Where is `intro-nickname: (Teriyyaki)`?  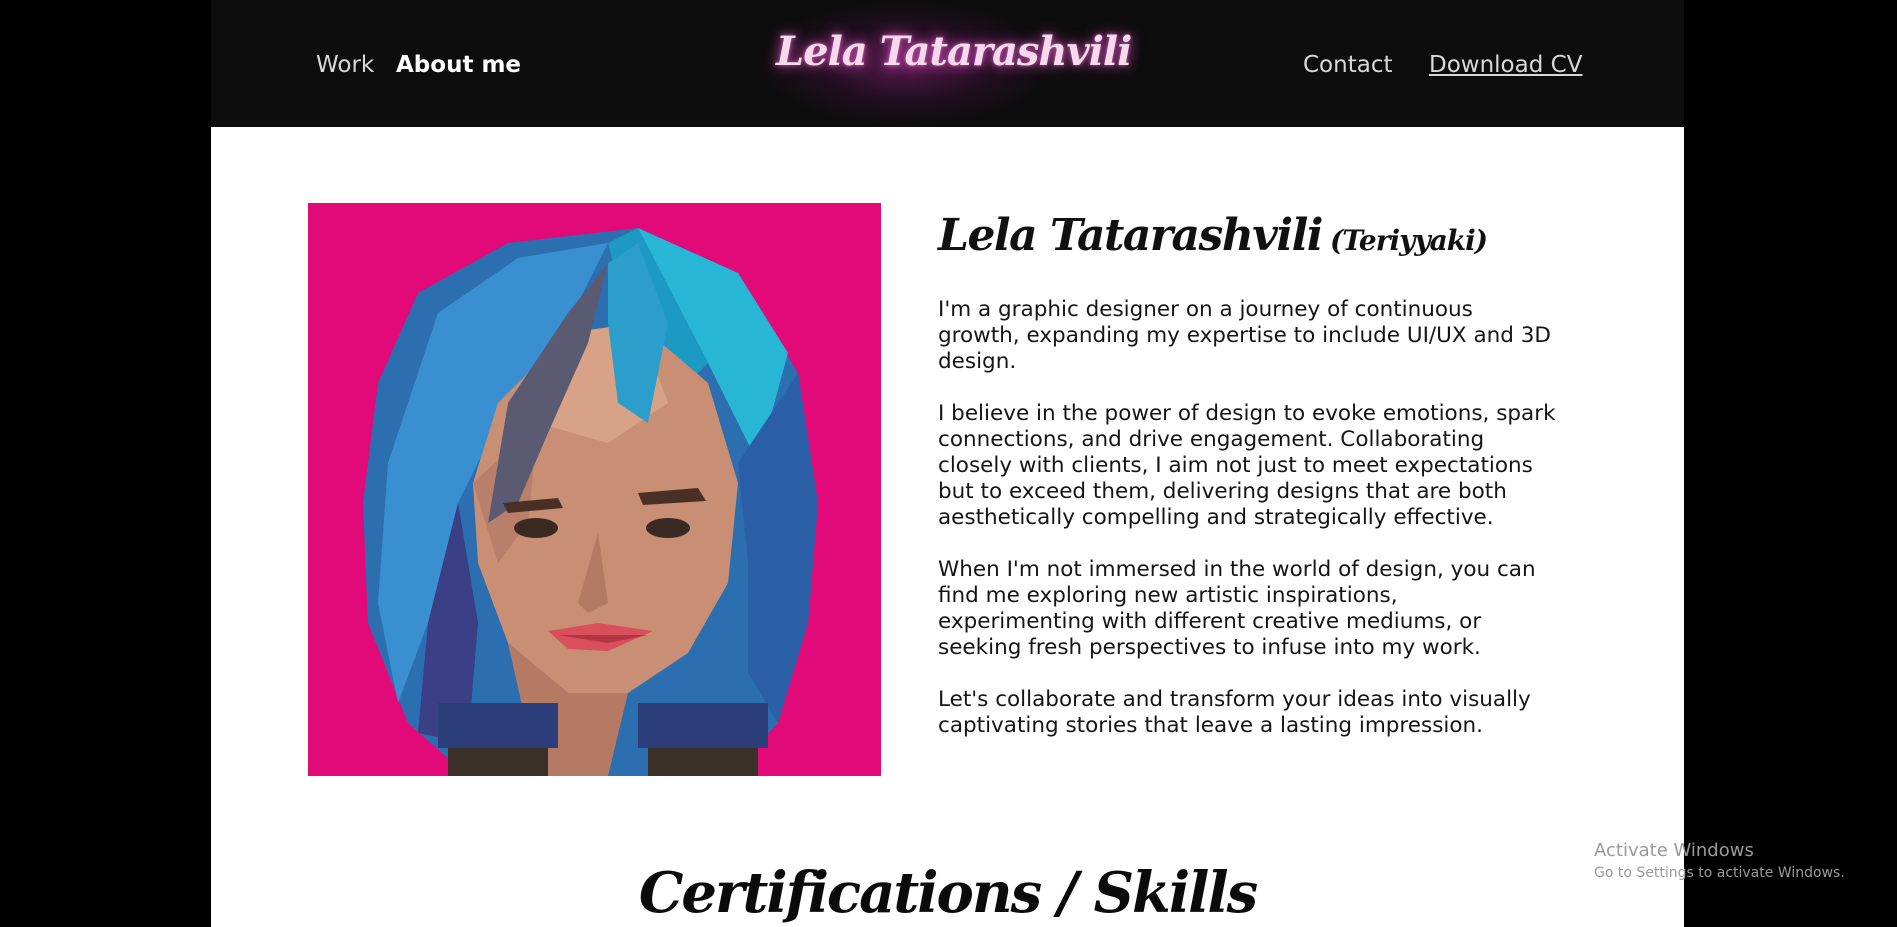 intro-nickname: (Teriyyaki) is located at coordinates (1409, 240).